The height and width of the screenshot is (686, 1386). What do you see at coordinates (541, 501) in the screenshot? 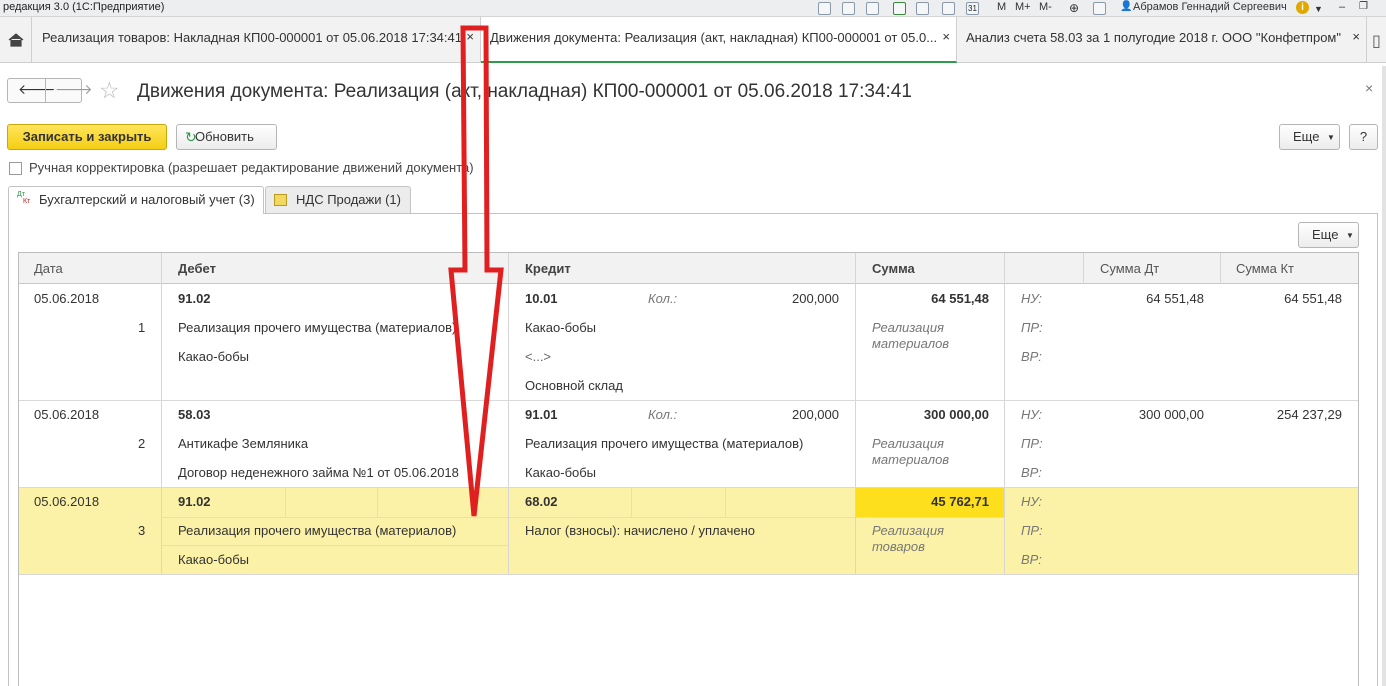
I see `row3-credit-account: 68.02` at bounding box center [541, 501].